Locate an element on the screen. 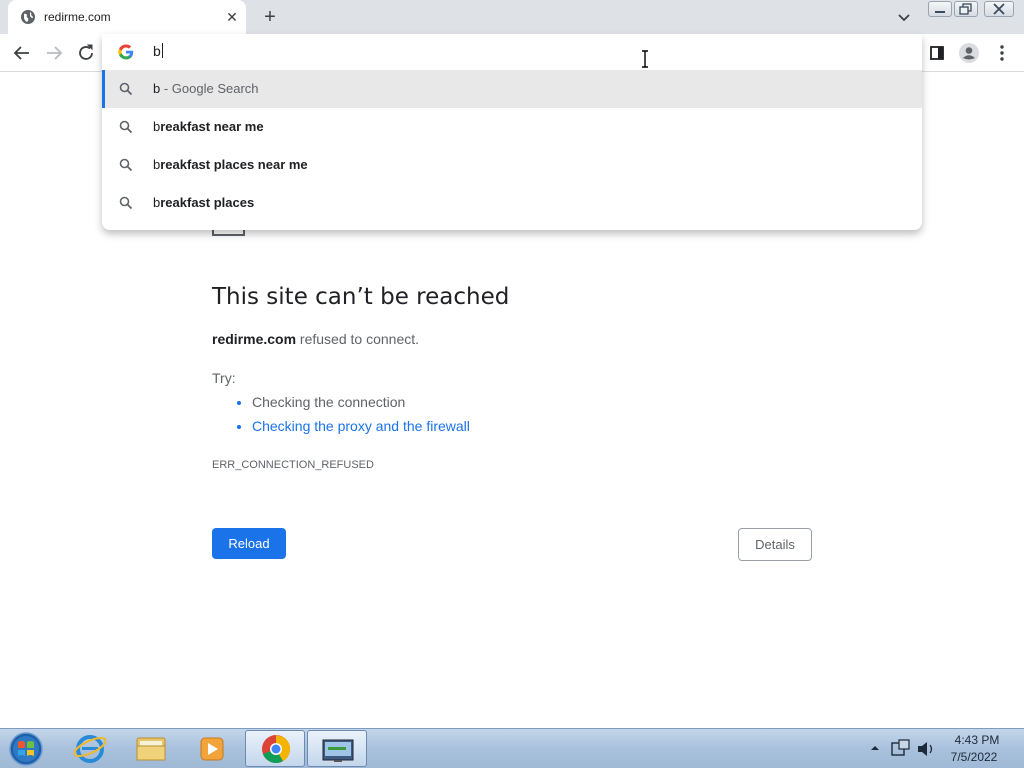 This screenshot has height=773, width=1024. suggestion-text: b - Google Search is located at coordinates (206, 88).